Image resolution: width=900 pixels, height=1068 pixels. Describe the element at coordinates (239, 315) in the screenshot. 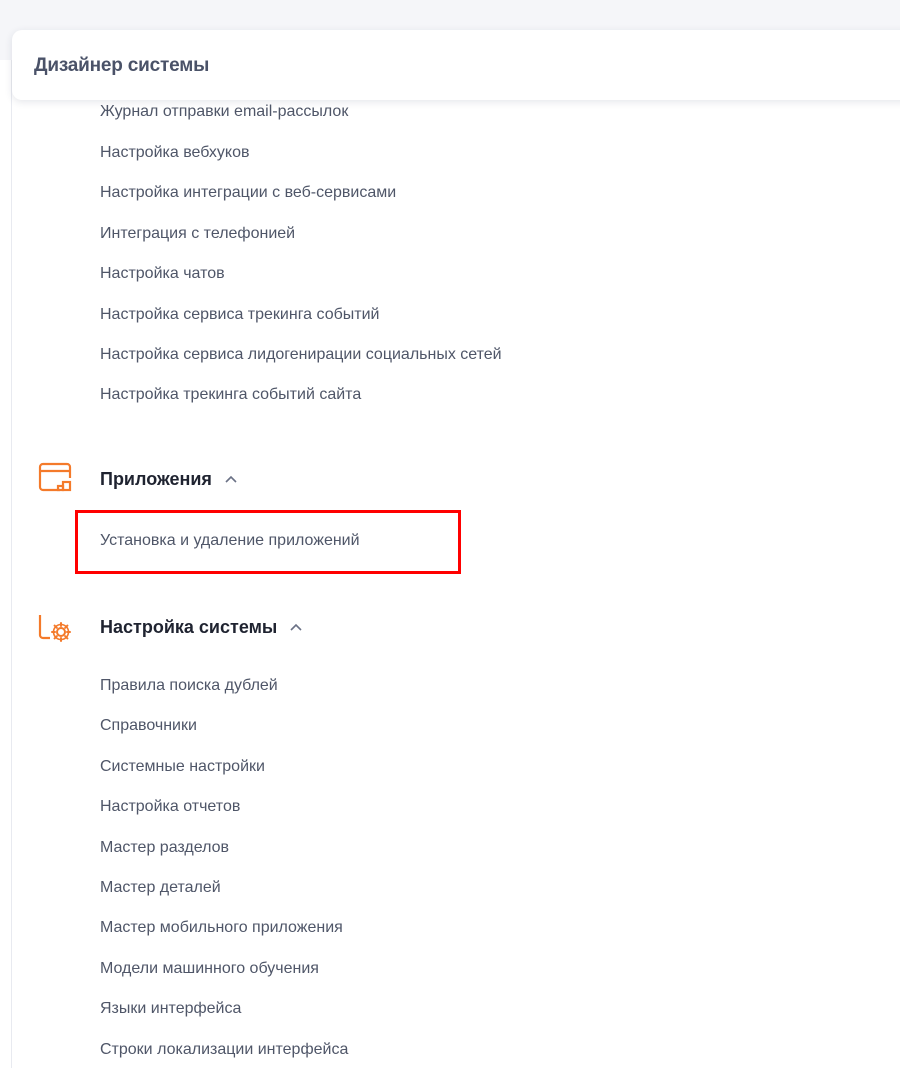

I see `menu-item-event-tracking-service: Настройка сервиса трекинга событий` at that location.